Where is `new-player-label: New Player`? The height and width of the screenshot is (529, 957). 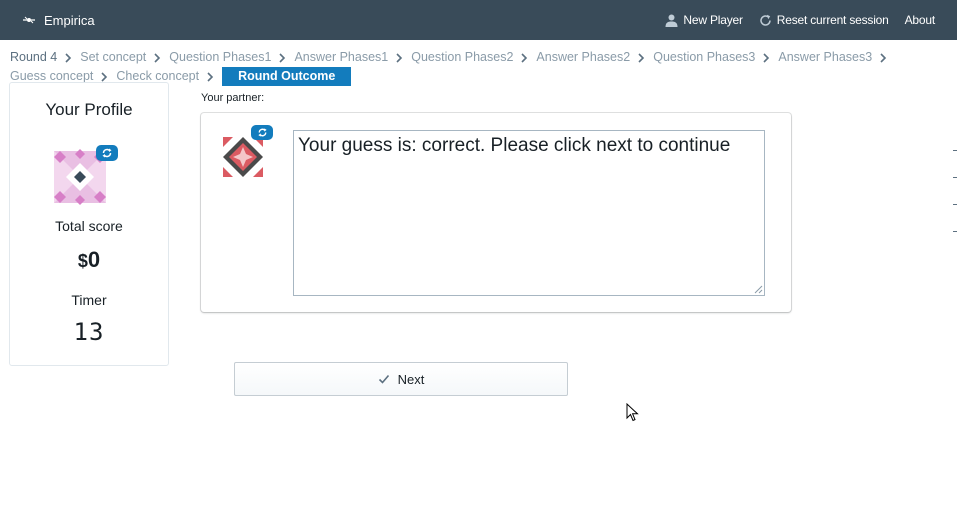 new-player-label: New Player is located at coordinates (713, 20).